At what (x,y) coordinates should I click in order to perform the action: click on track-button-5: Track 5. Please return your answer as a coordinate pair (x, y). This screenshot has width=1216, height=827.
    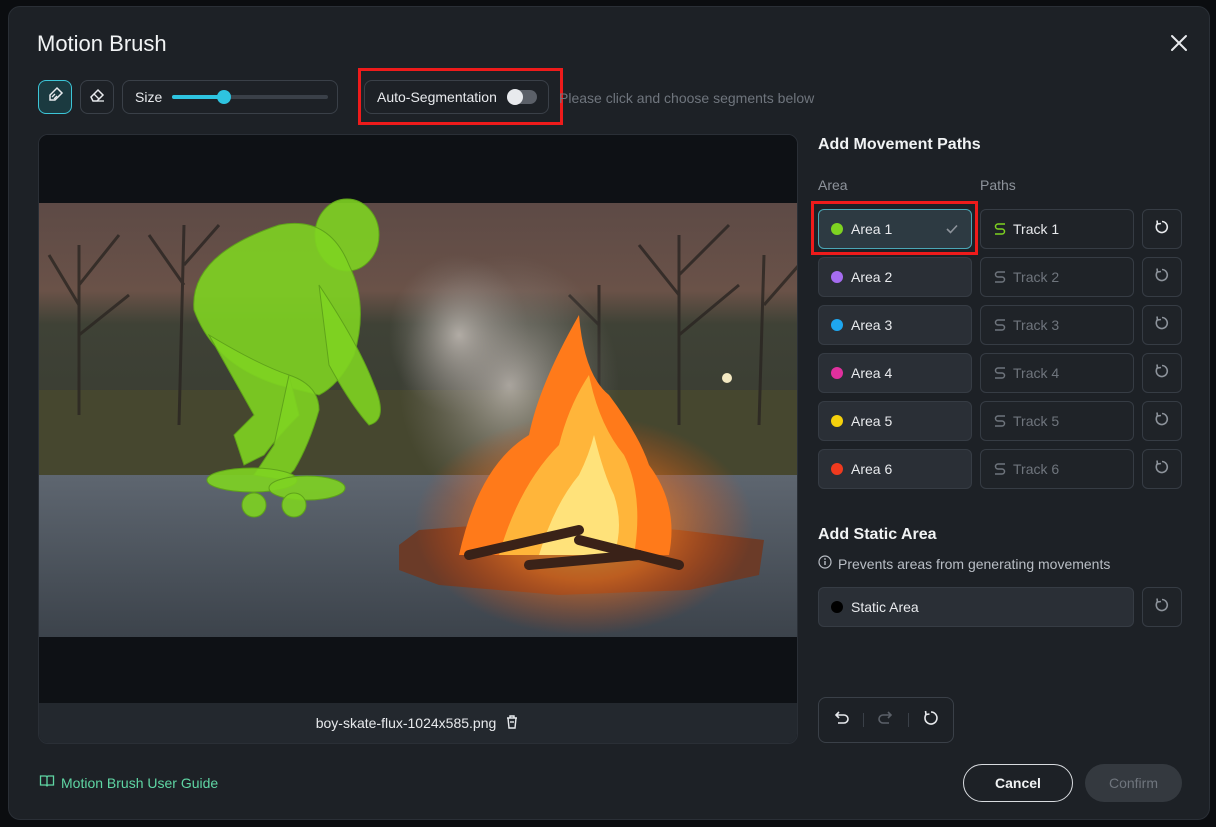
    Looking at the image, I should click on (1057, 421).